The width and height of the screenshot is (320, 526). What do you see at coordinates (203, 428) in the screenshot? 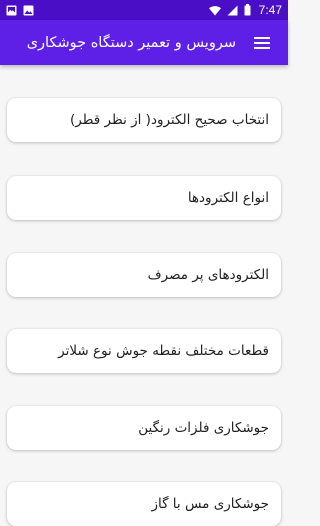
I see `list-item-label: جوشکاری فلزات رنگین` at bounding box center [203, 428].